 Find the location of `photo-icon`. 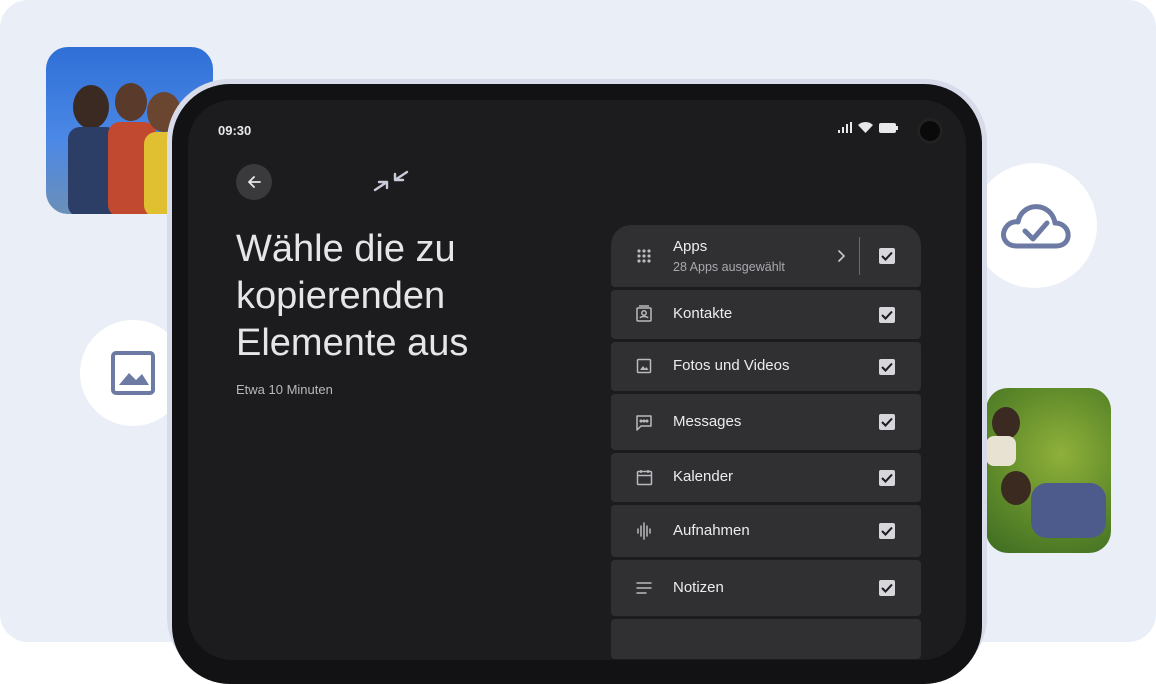

photo-icon is located at coordinates (644, 366).